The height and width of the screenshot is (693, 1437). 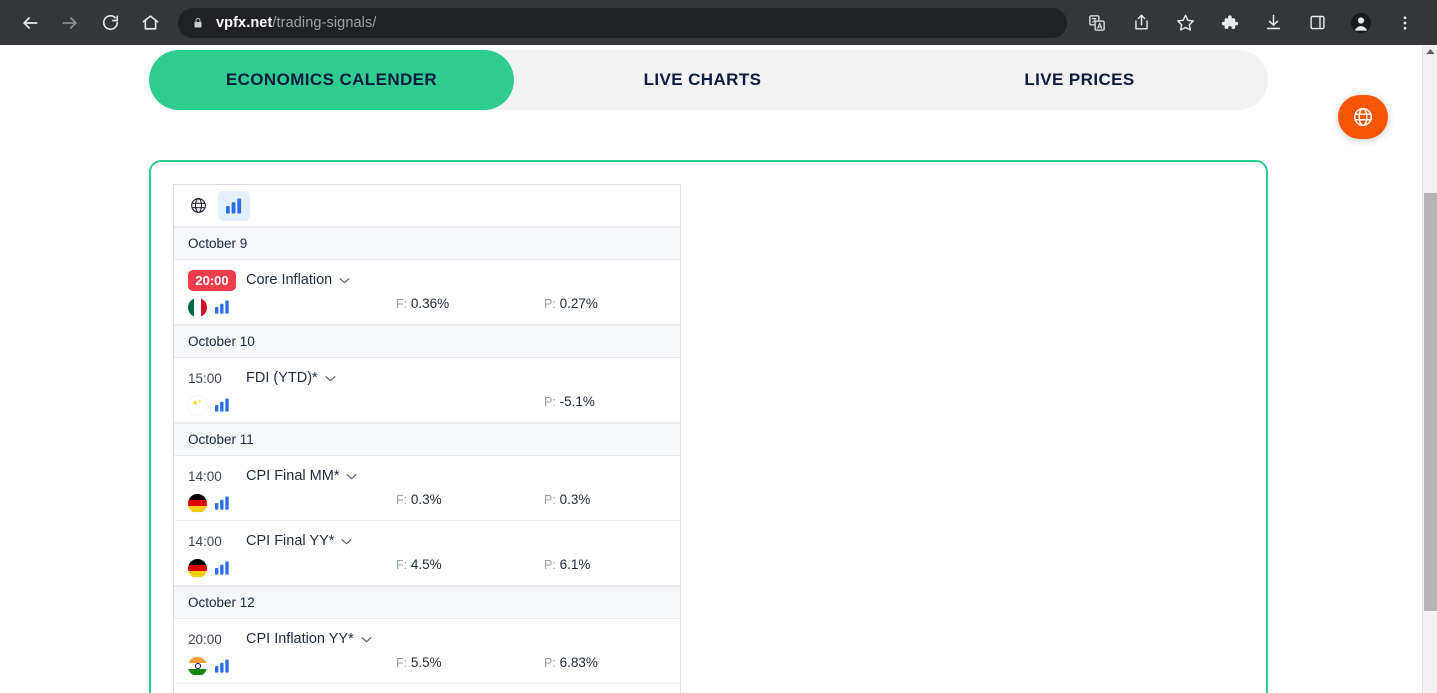 I want to click on url-text: vpfx.net/trading-signals/, so click(x=296, y=23).